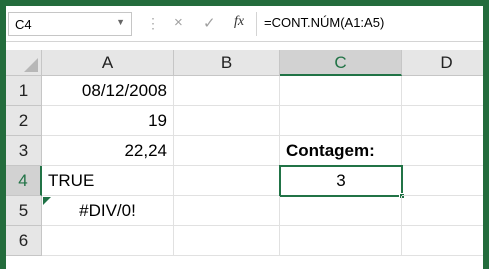 The height and width of the screenshot is (269, 489). Describe the element at coordinates (227, 241) in the screenshot. I see `cell-b6` at that location.